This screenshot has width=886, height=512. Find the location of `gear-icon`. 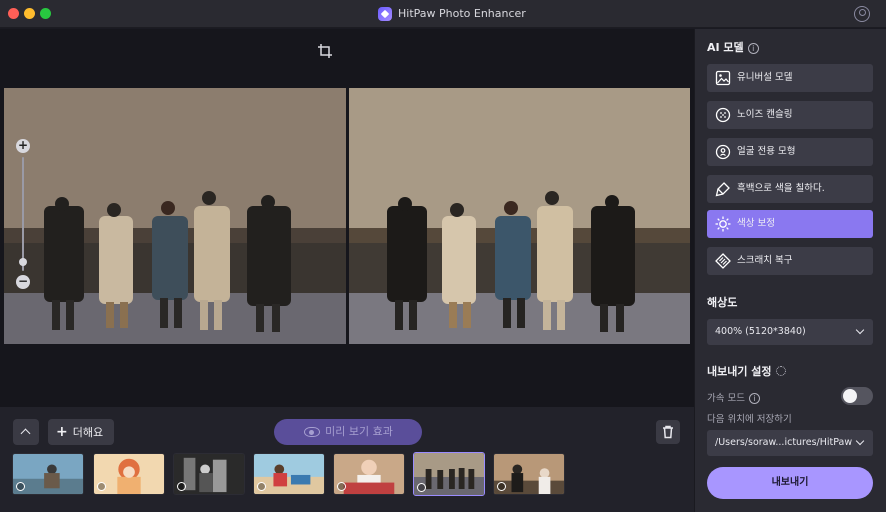

gear-icon is located at coordinates (780, 371).